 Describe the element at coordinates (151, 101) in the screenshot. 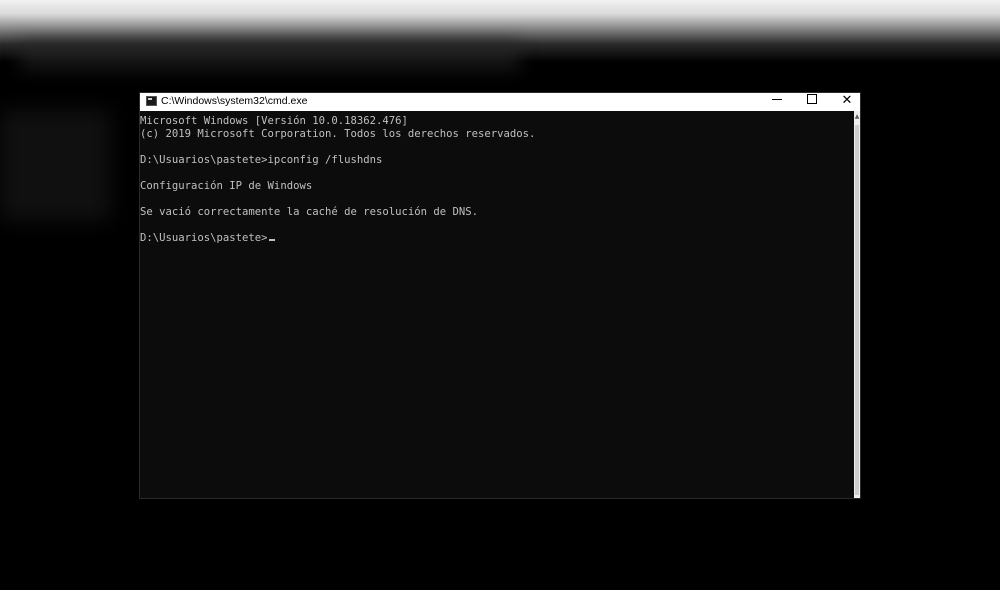

I see `cmd-icon` at that location.